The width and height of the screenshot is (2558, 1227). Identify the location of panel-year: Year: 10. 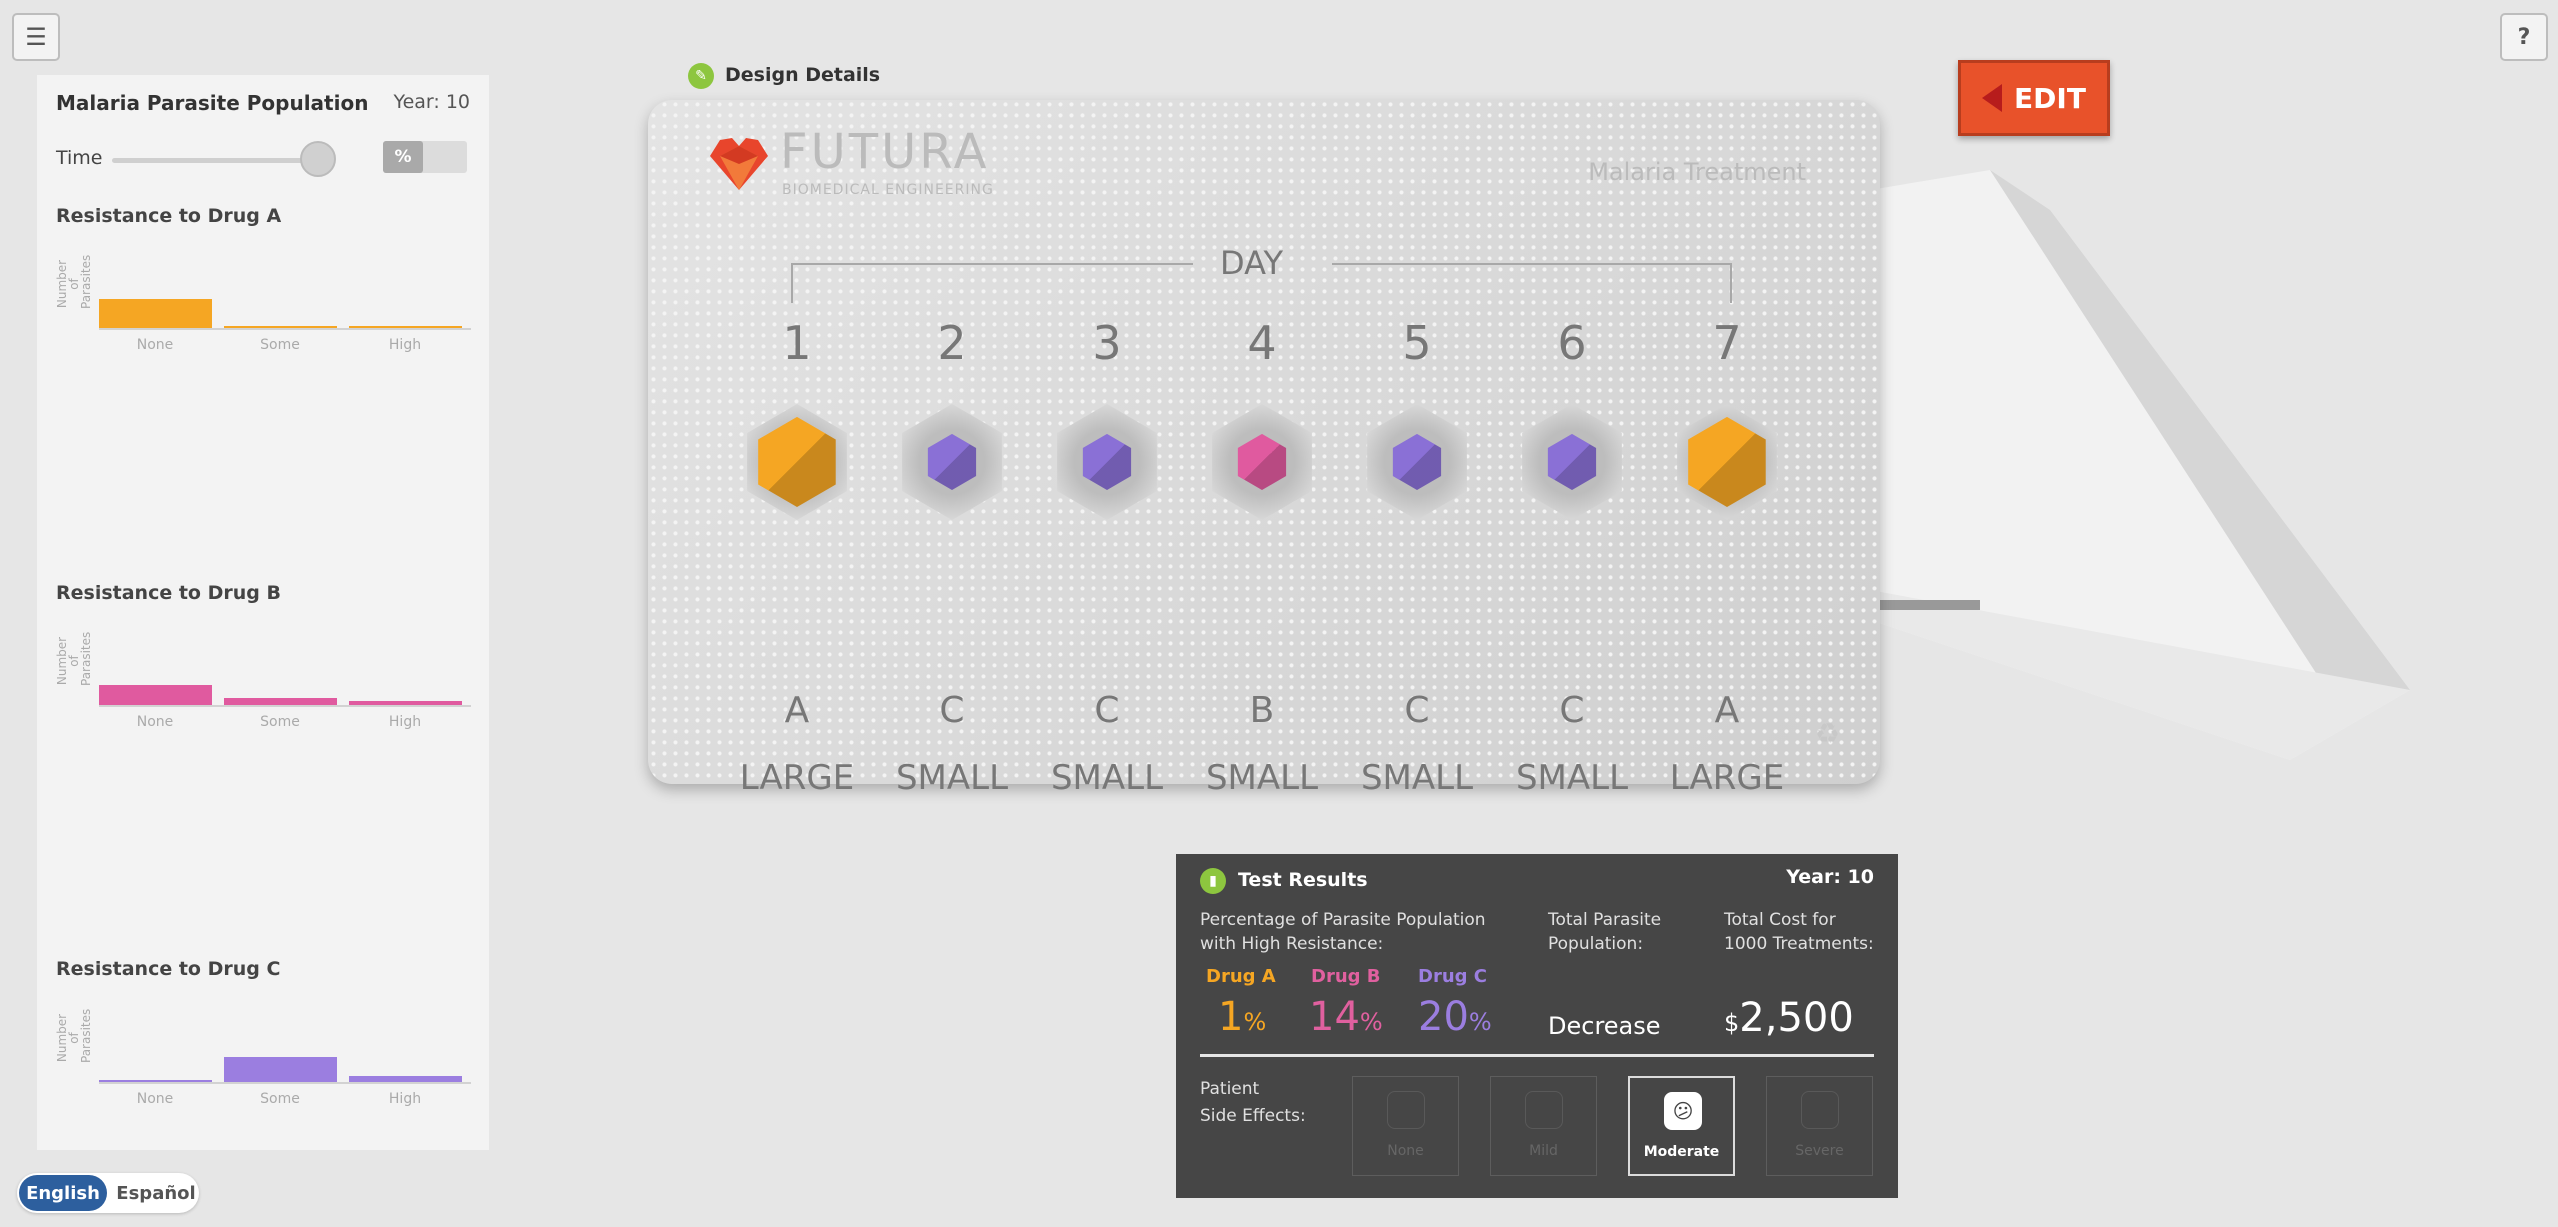
(431, 102).